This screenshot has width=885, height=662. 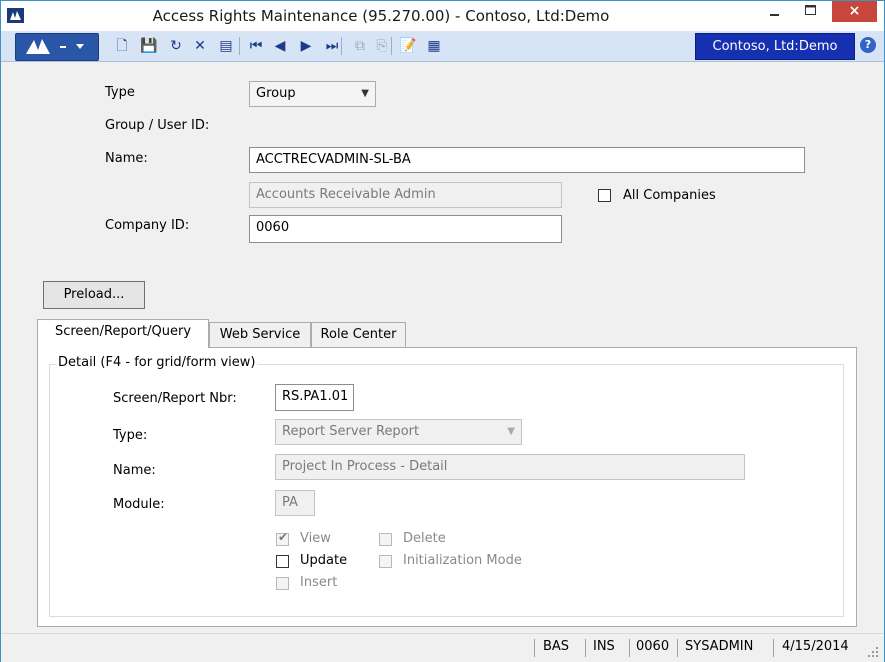 What do you see at coordinates (139, 504) in the screenshot?
I see `module-label: Module:` at bounding box center [139, 504].